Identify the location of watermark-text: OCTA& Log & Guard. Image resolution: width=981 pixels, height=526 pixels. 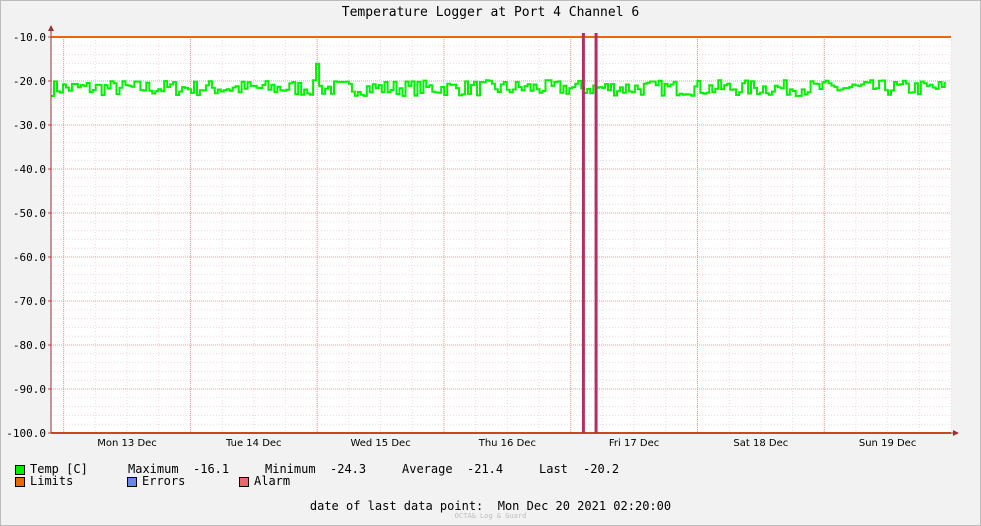
(490, 516).